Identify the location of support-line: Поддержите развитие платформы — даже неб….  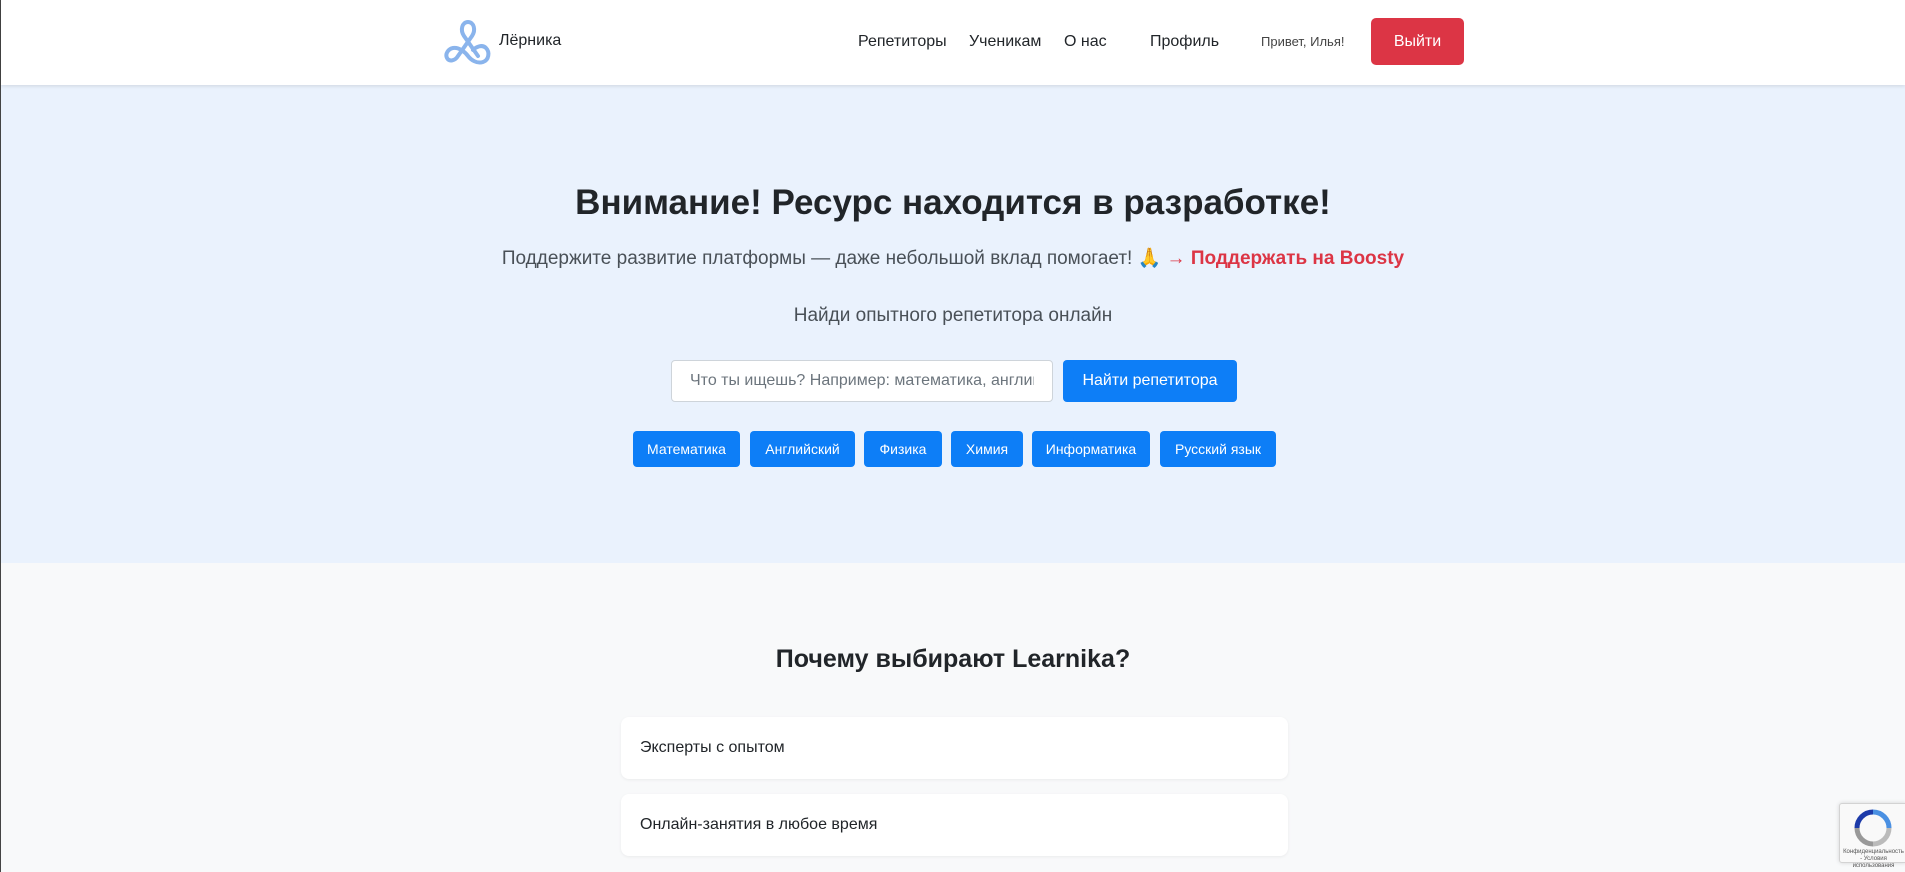
(953, 258).